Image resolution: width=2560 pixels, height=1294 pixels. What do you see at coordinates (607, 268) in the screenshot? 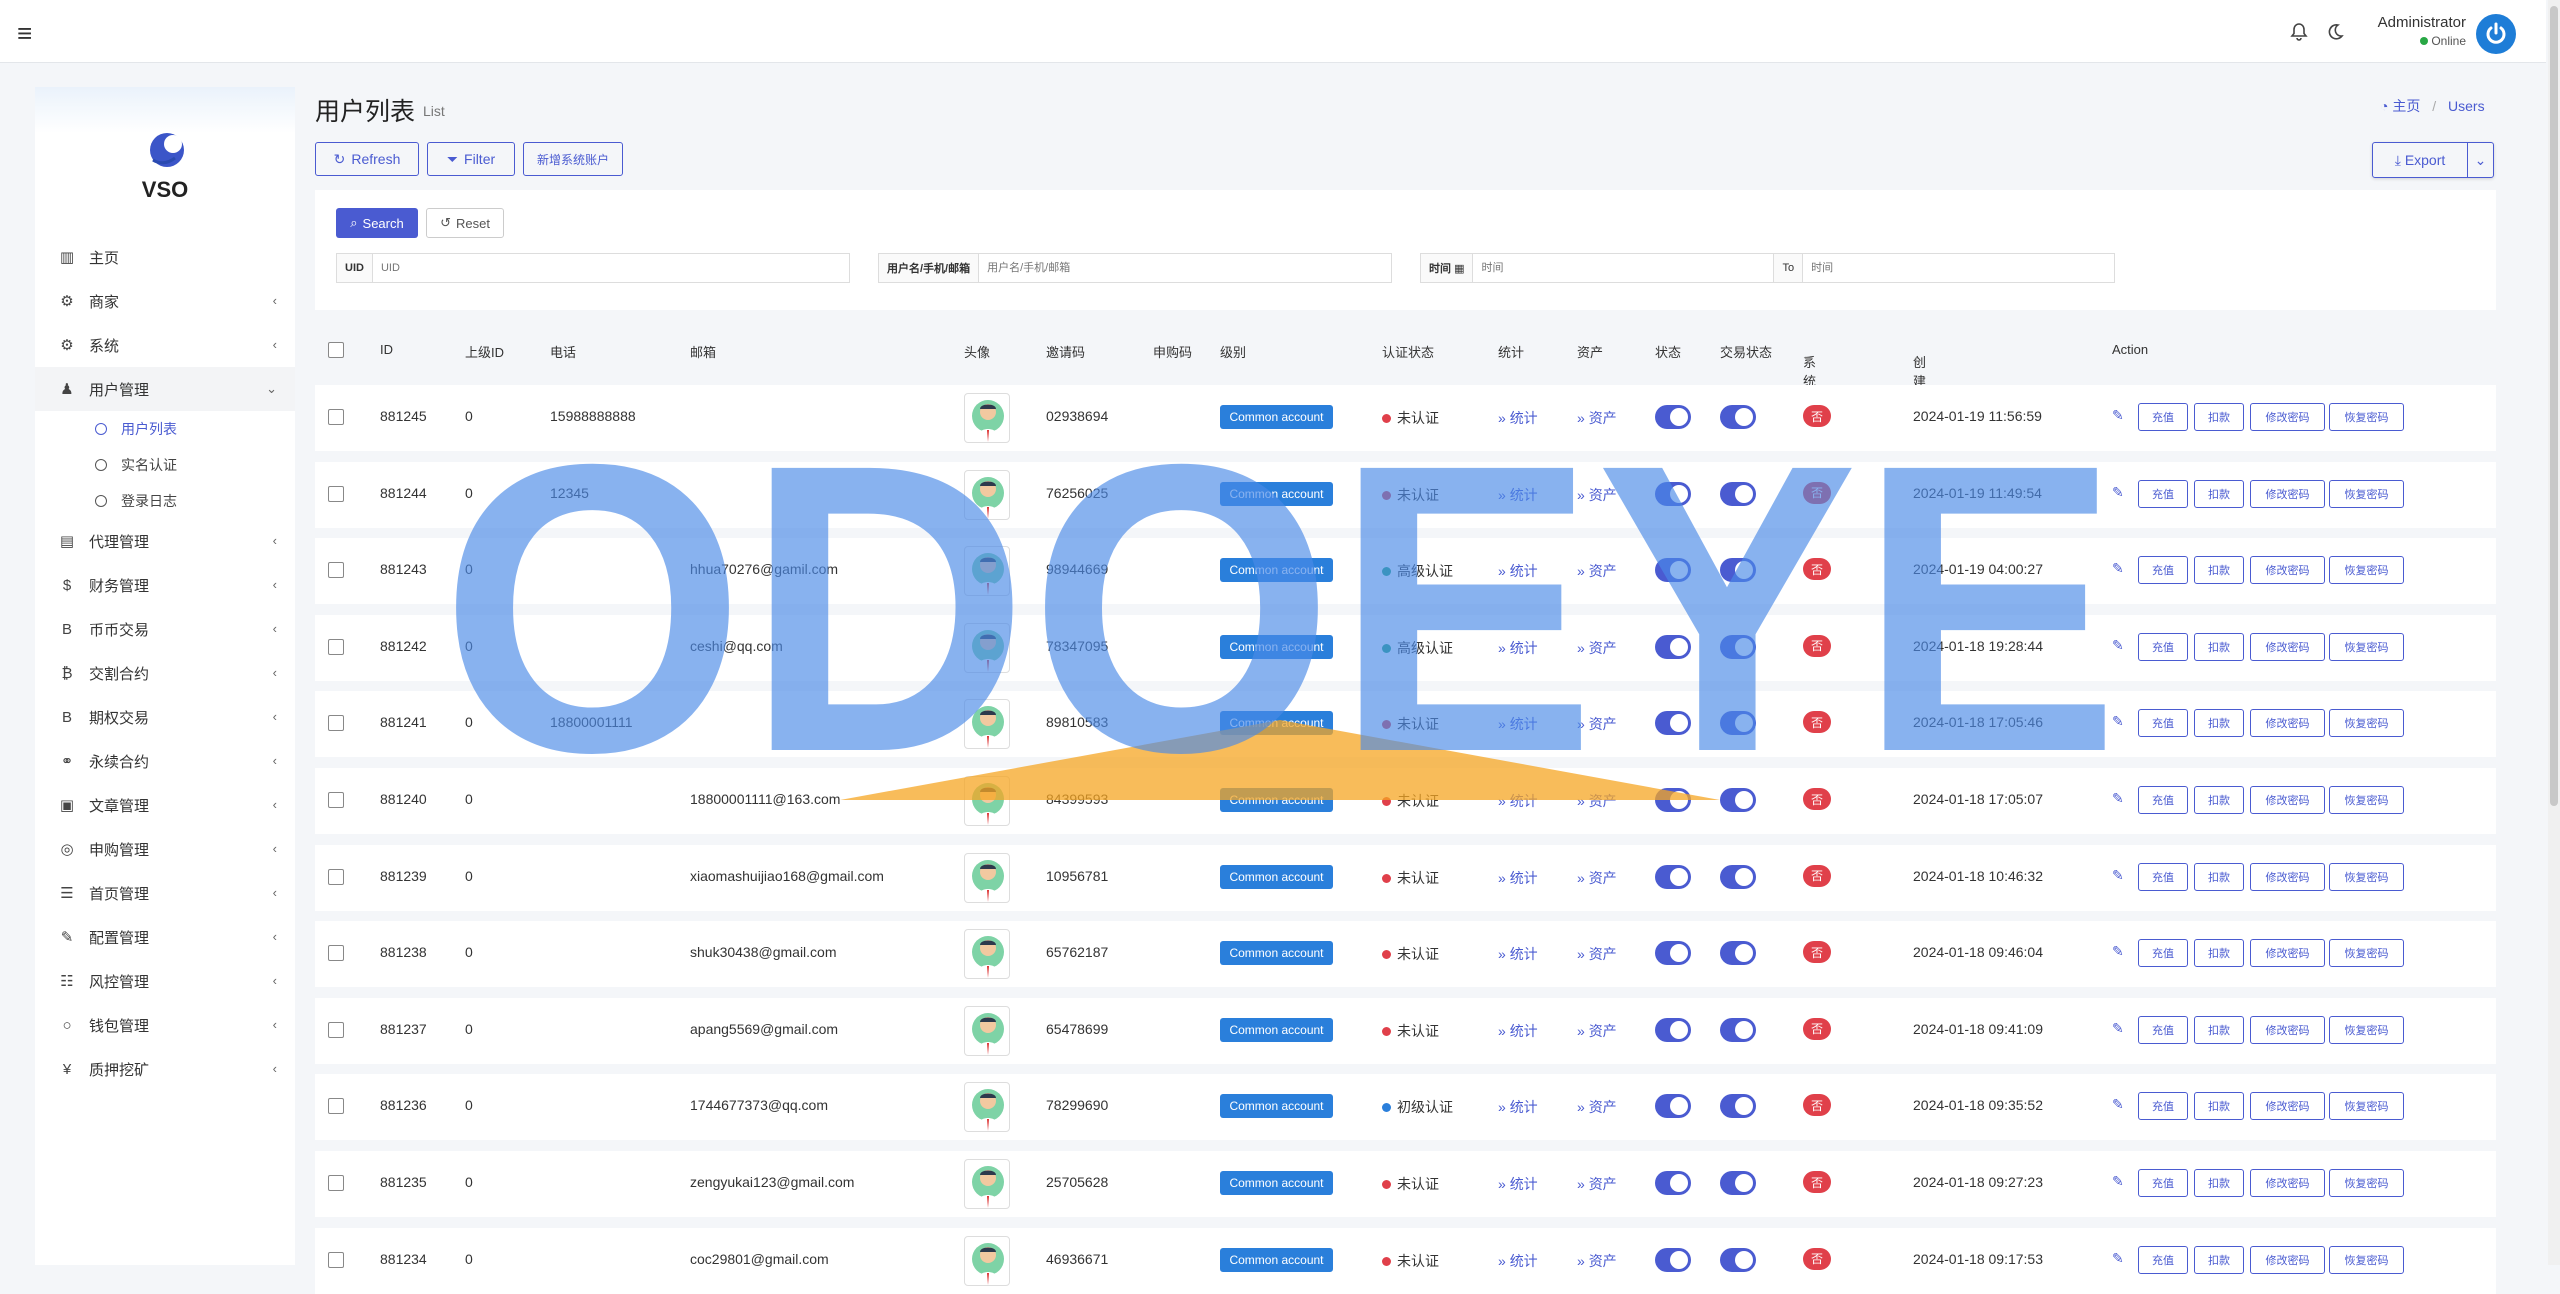
I see `uid-input` at bounding box center [607, 268].